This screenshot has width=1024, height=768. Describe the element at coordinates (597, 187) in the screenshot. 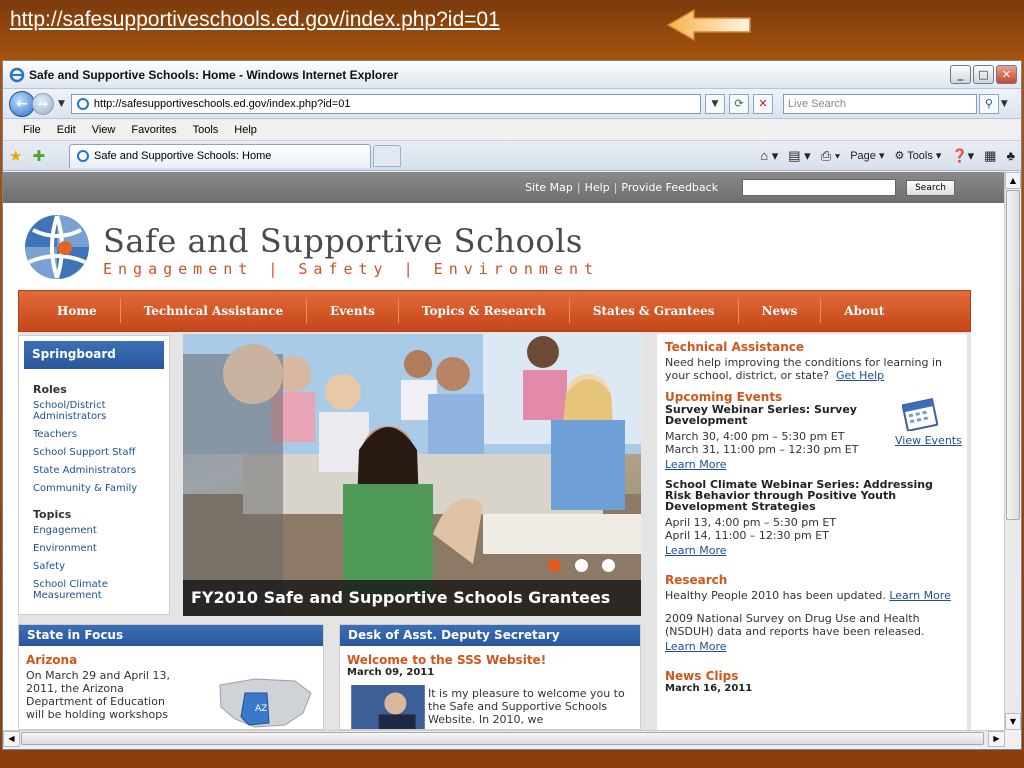

I see `help-link: Help` at that location.